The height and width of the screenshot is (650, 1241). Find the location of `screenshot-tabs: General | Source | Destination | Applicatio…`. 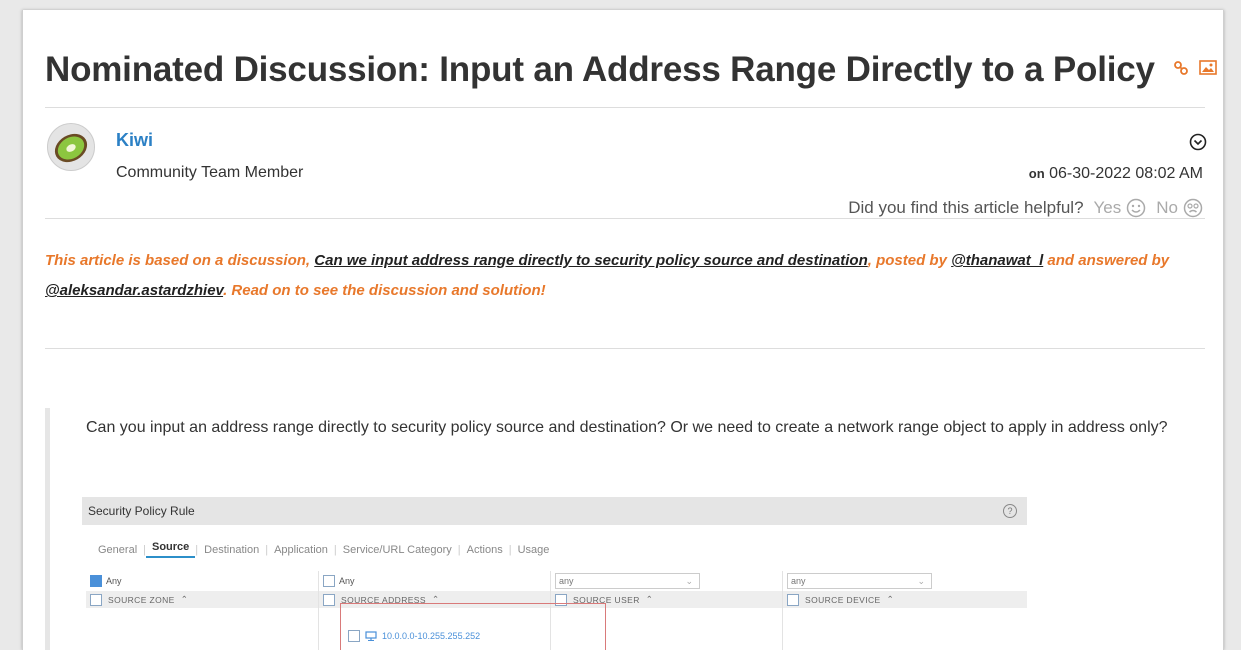

screenshot-tabs: General | Source | Destination | Applicatio… is located at coordinates (323, 549).